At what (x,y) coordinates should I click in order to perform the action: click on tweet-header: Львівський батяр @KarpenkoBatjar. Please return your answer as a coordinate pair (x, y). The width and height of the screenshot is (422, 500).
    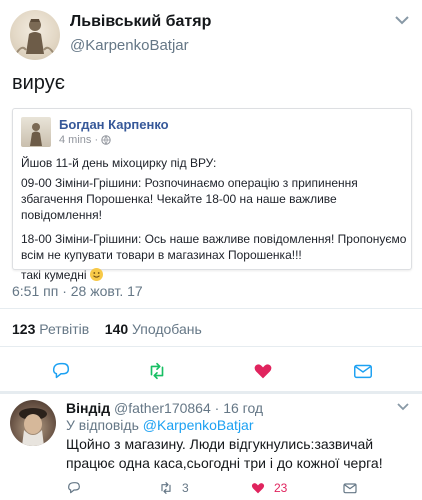
    Looking at the image, I should click on (211, 34).